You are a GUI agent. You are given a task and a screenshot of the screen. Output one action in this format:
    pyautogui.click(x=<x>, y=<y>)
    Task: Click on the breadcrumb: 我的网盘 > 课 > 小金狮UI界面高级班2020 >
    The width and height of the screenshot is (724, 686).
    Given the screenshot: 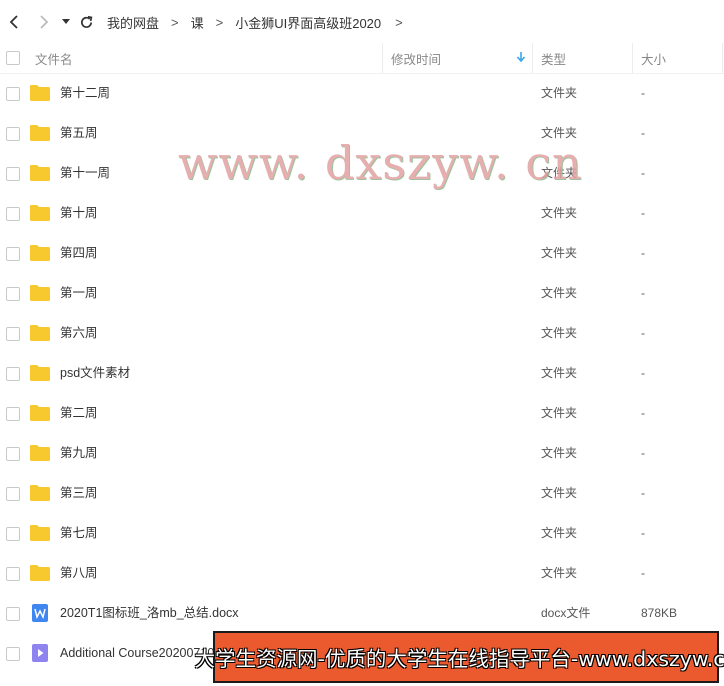 What is the action you would take?
    pyautogui.click(x=261, y=22)
    